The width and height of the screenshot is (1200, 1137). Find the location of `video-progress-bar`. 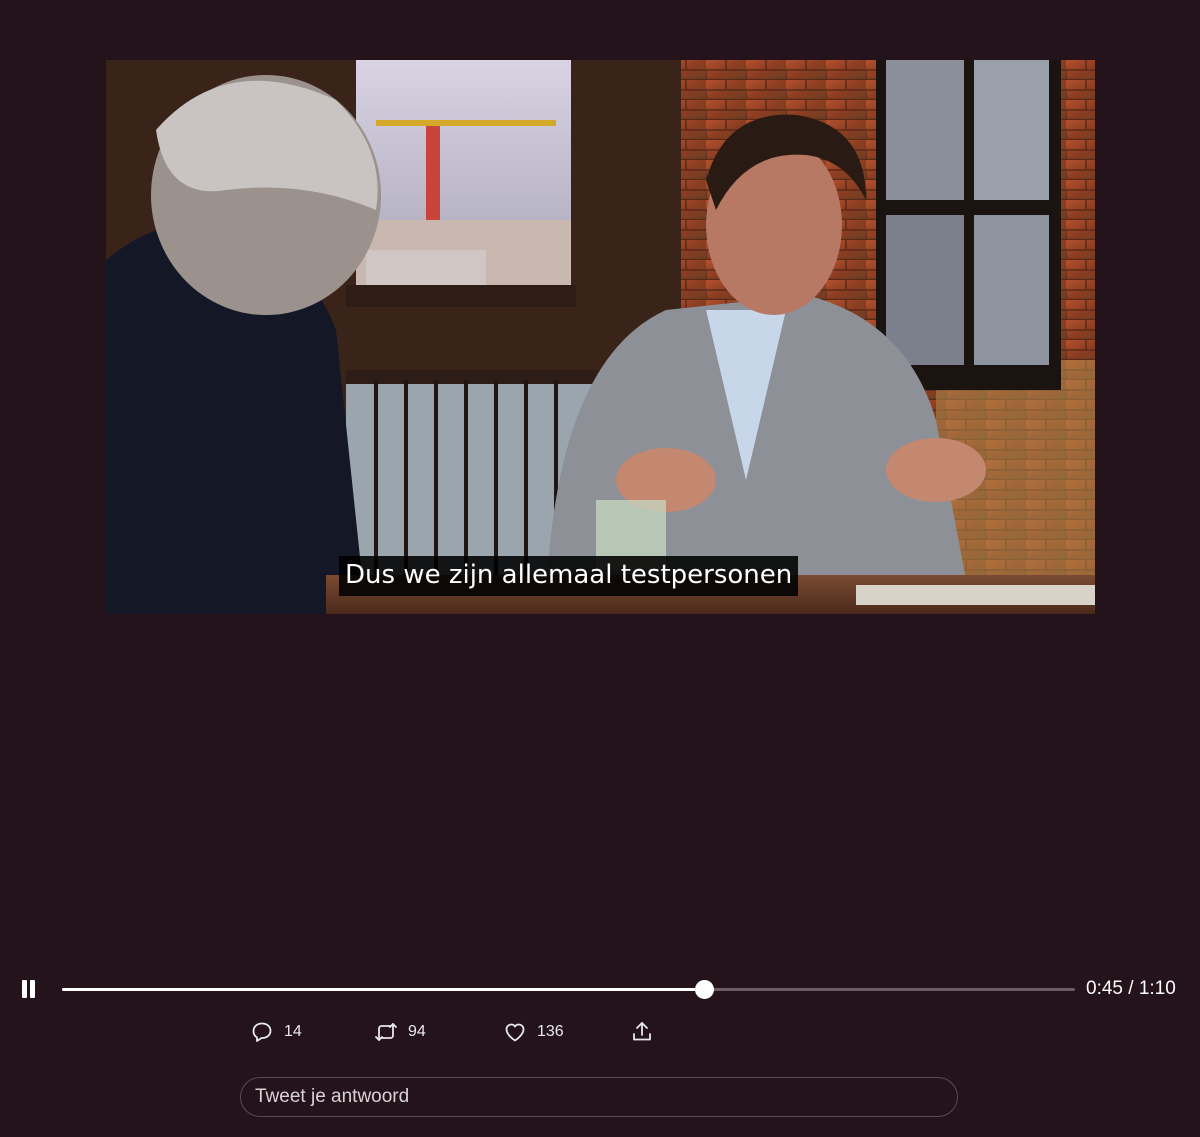

video-progress-bar is located at coordinates (568, 989).